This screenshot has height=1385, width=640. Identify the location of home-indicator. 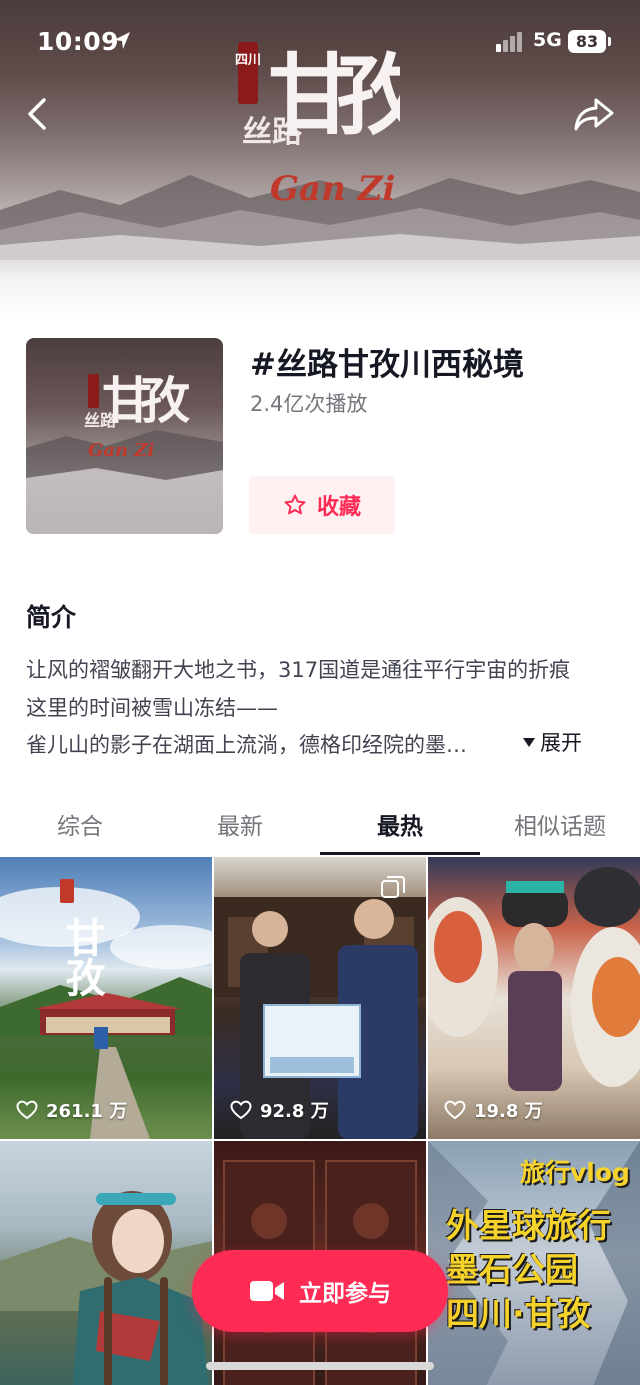
(320, 1366).